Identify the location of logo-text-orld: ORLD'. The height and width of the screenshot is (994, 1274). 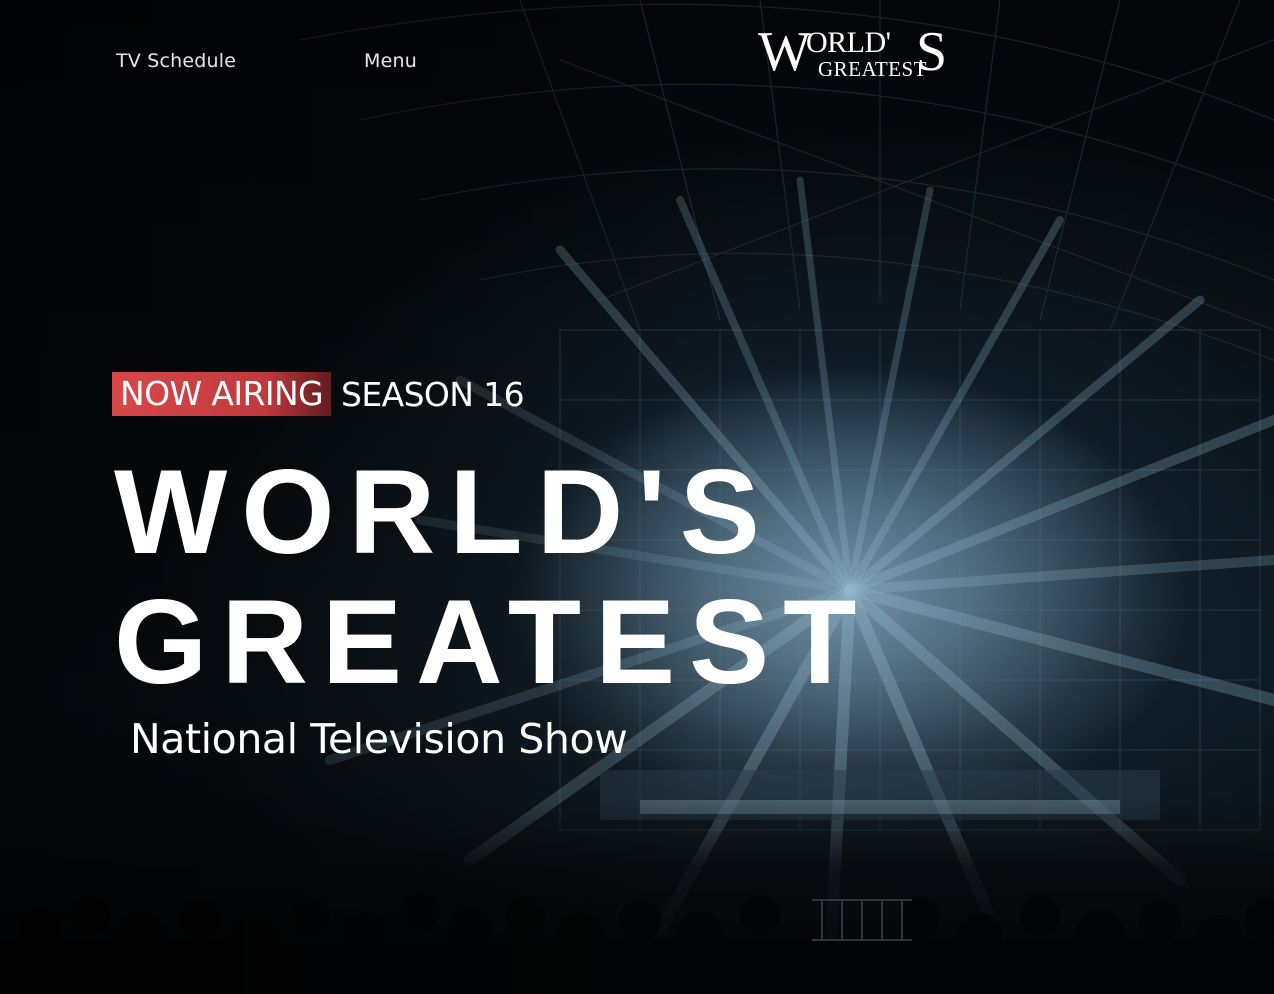
(848, 42).